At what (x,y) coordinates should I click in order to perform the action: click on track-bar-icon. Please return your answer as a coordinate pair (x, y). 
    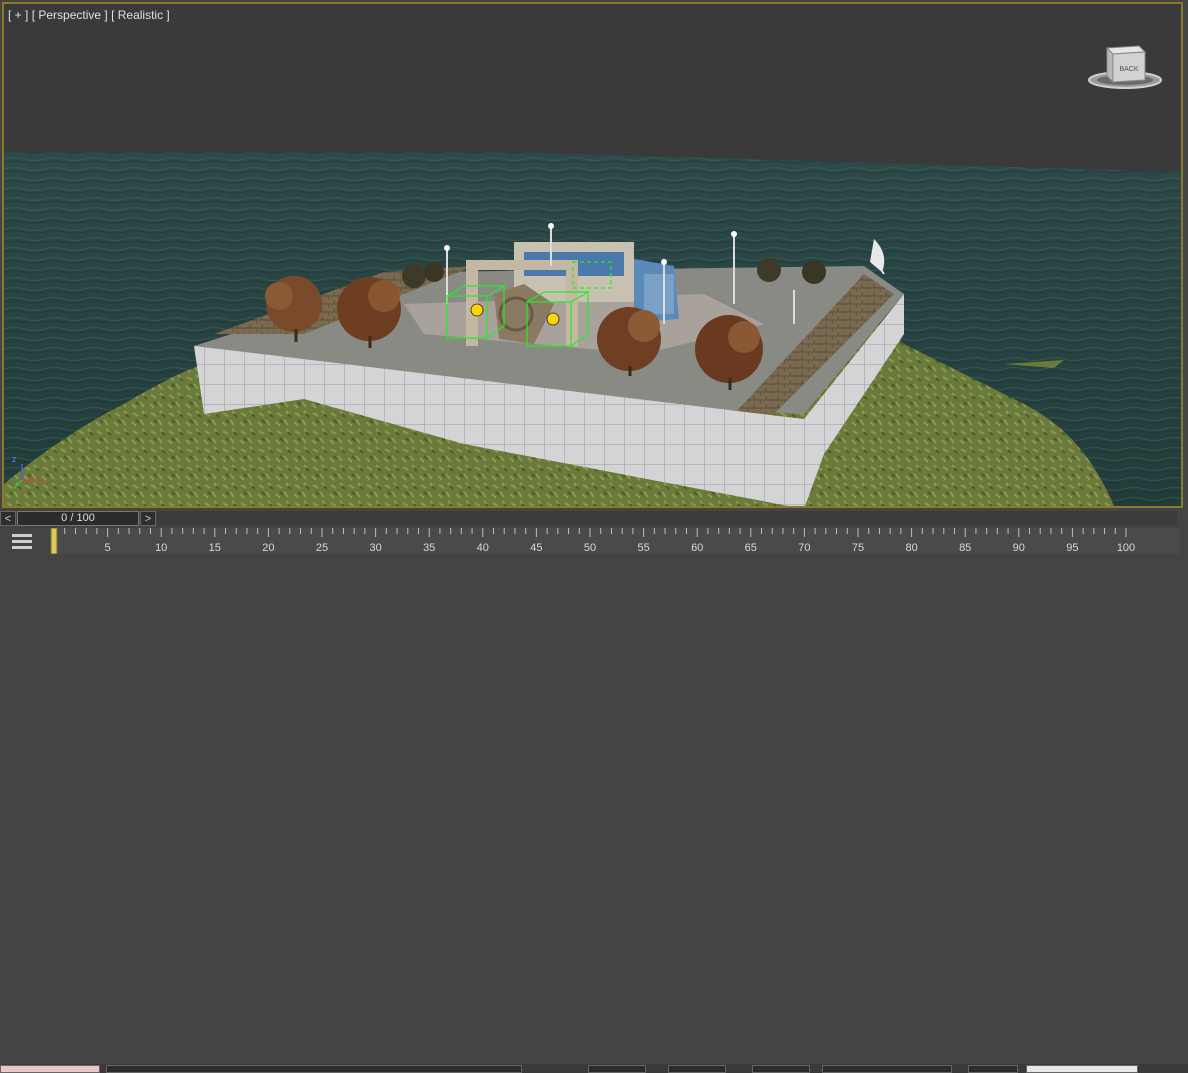
    Looking at the image, I should click on (22, 541).